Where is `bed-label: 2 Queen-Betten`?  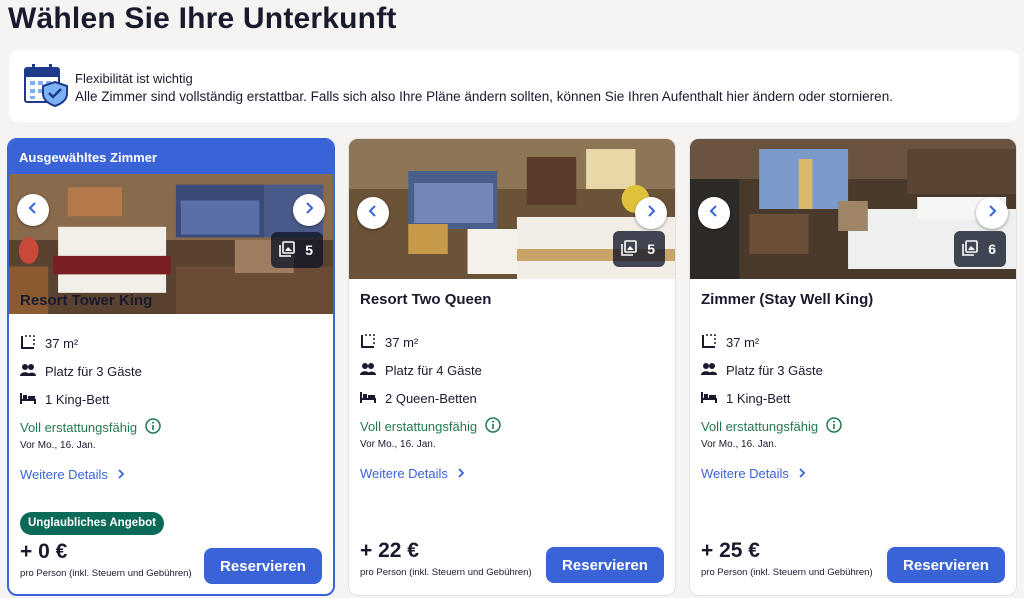
bed-label: 2 Queen-Betten is located at coordinates (431, 398).